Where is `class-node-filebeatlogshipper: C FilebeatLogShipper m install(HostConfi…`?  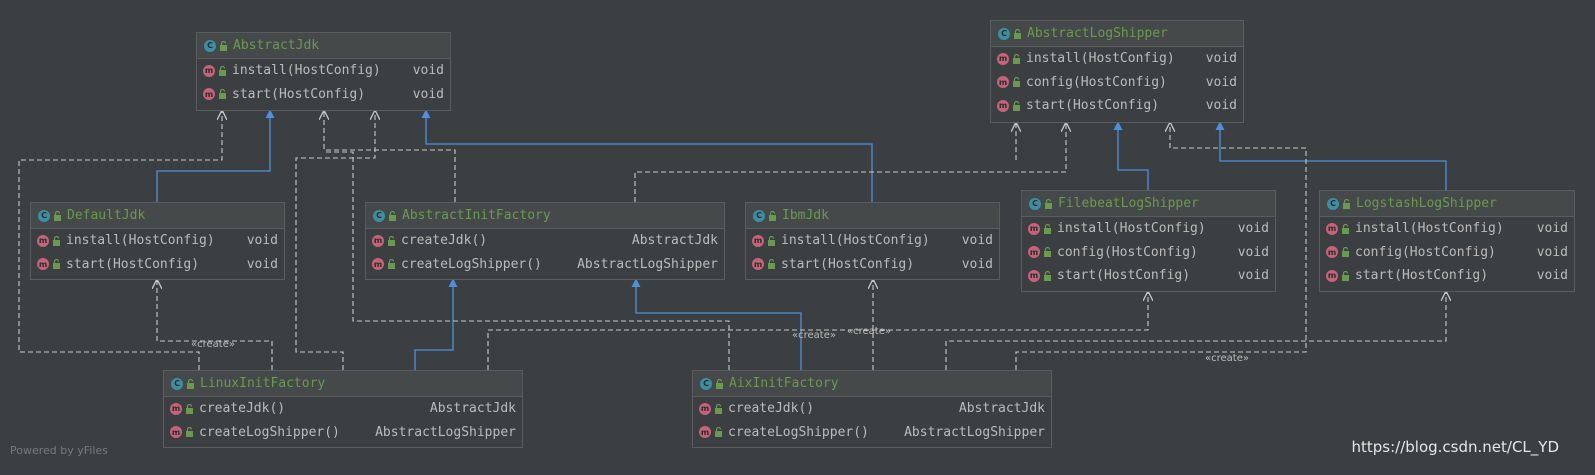 class-node-filebeatlogshipper: C FilebeatLogShipper m install(HostConfi… is located at coordinates (1148, 241).